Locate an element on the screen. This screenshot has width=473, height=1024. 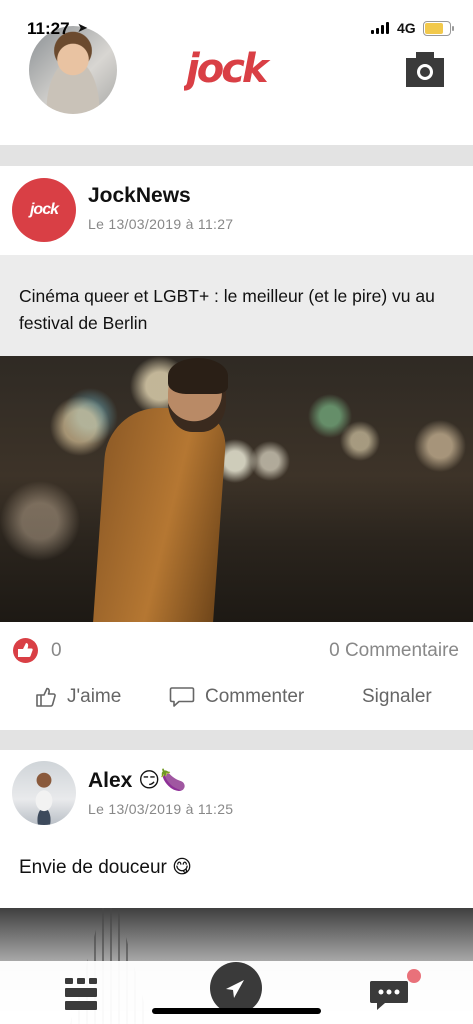
status-bar: 11:27 ➤ 4G is located at coordinates (236, 22).